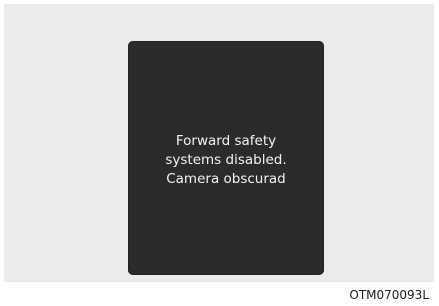  I want to click on figure-code: OTM070093L, so click(389, 295).